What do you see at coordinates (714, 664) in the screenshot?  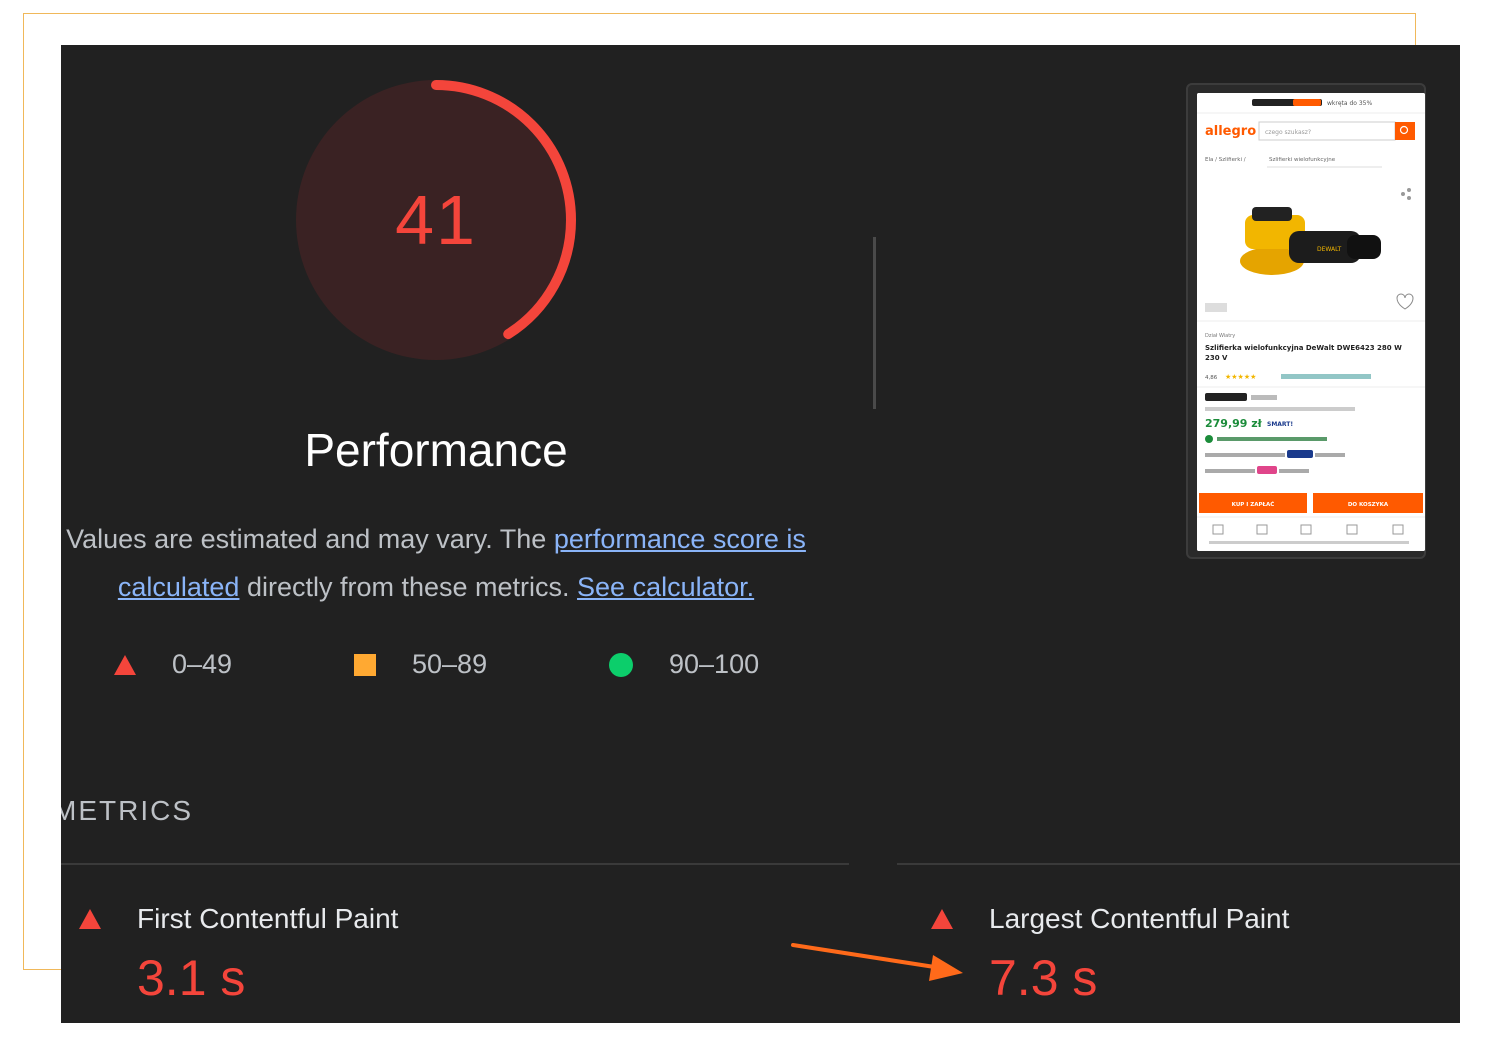 I see `legend-range: 90–100` at bounding box center [714, 664].